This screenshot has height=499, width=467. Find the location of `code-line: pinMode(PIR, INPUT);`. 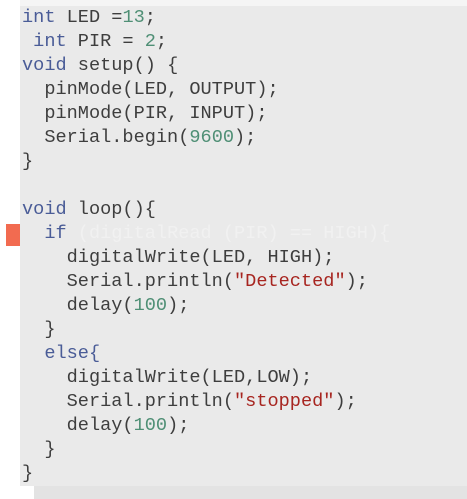

code-line: pinMode(PIR, INPUT); is located at coordinates (144, 114).